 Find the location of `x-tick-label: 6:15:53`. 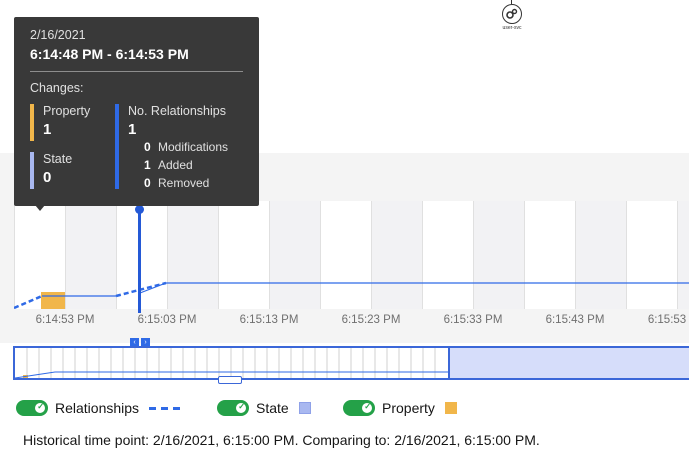

x-tick-label: 6:15:53 is located at coordinates (667, 320).